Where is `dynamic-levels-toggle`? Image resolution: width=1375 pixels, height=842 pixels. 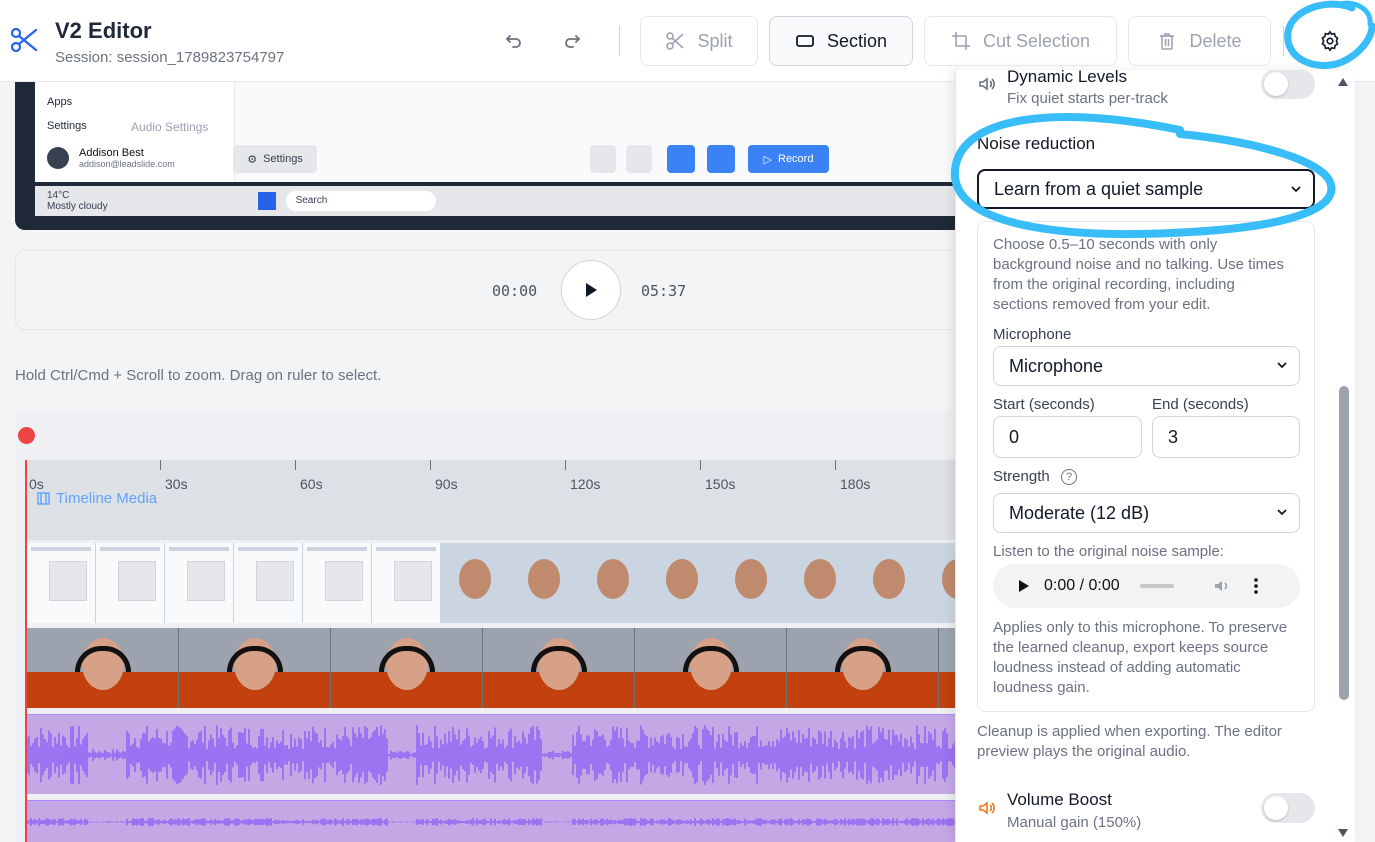
dynamic-levels-toggle is located at coordinates (1288, 84).